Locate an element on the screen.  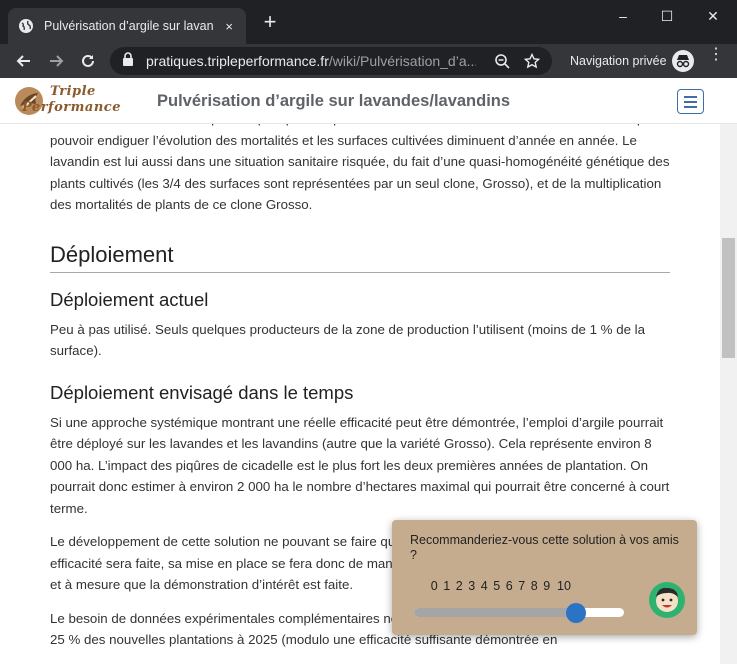
rating-slider is located at coordinates (519, 613).